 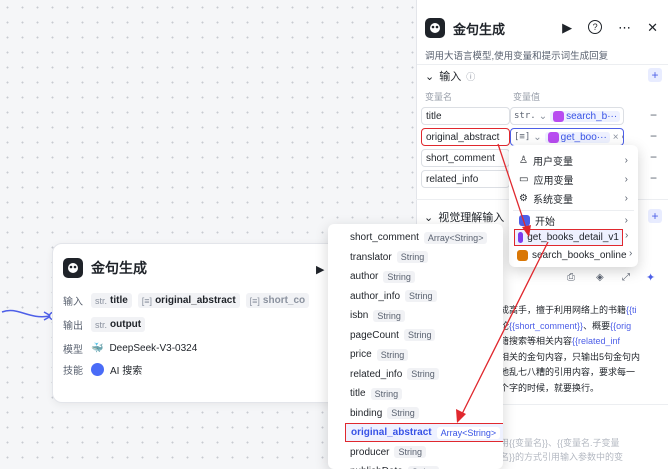 I want to click on ai-optimize-icon: ✦, so click(x=650, y=277).